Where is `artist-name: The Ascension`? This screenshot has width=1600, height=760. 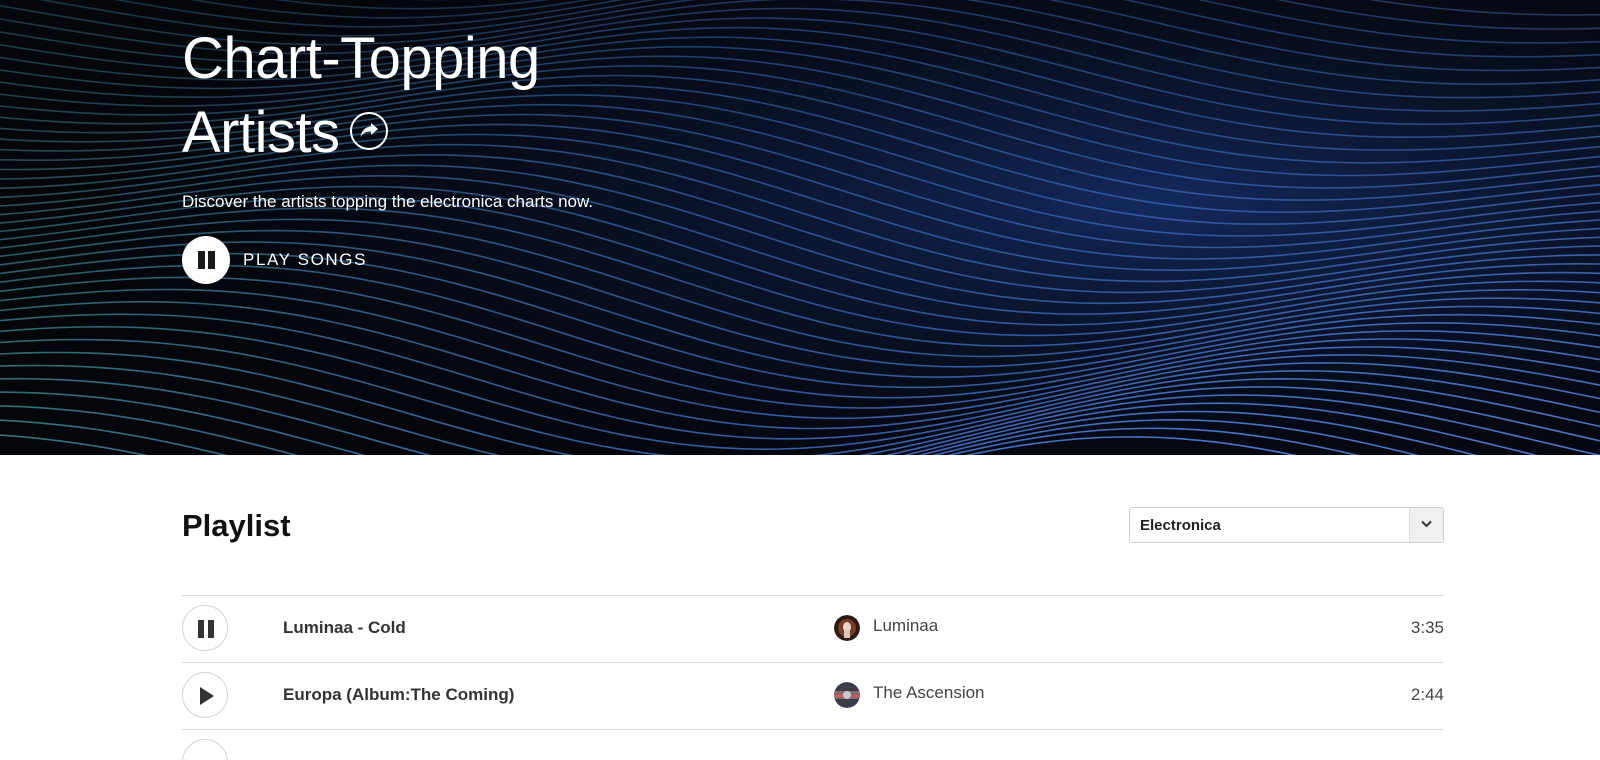
artist-name: The Ascension is located at coordinates (929, 693).